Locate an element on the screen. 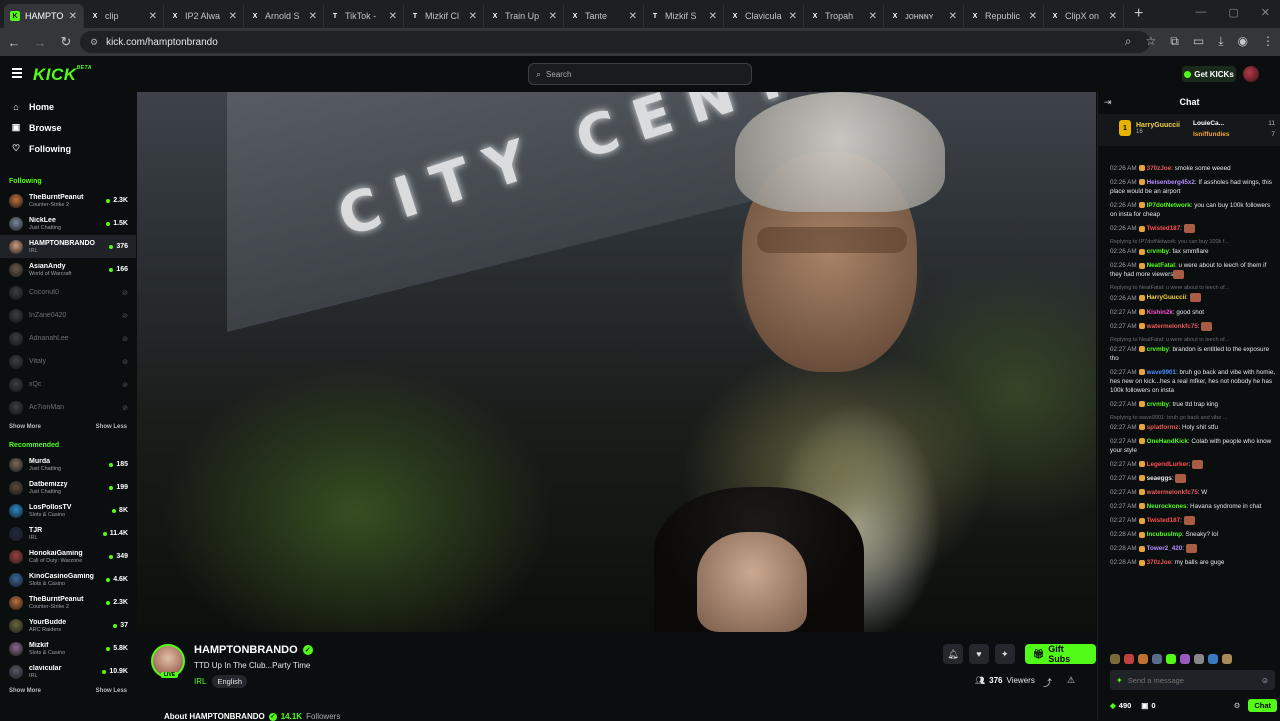 The image size is (1280, 721). get-kicks-button: Get KICKs is located at coordinates (1209, 74).